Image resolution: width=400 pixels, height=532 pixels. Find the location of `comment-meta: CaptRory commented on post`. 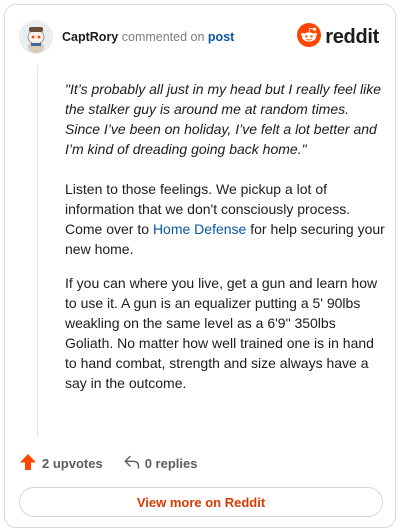

comment-meta: CaptRory commented on post is located at coordinates (179, 37).